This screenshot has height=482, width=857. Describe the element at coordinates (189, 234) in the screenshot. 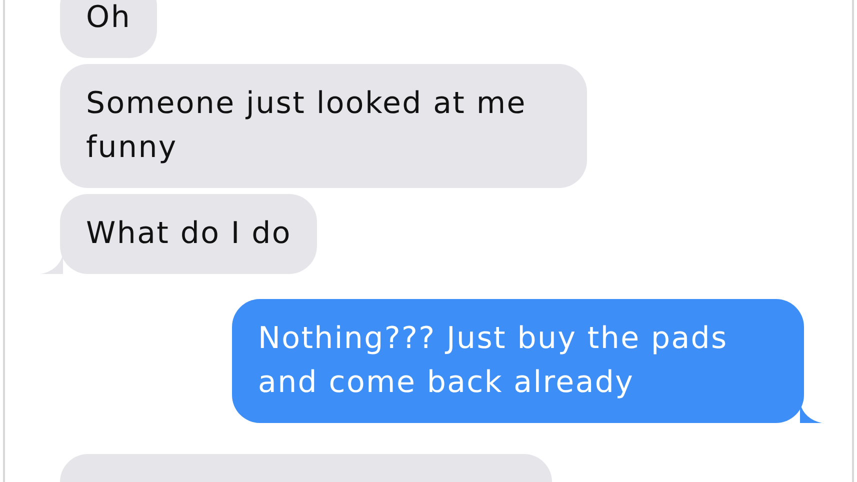

I see `message-bubble: What do I do` at that location.